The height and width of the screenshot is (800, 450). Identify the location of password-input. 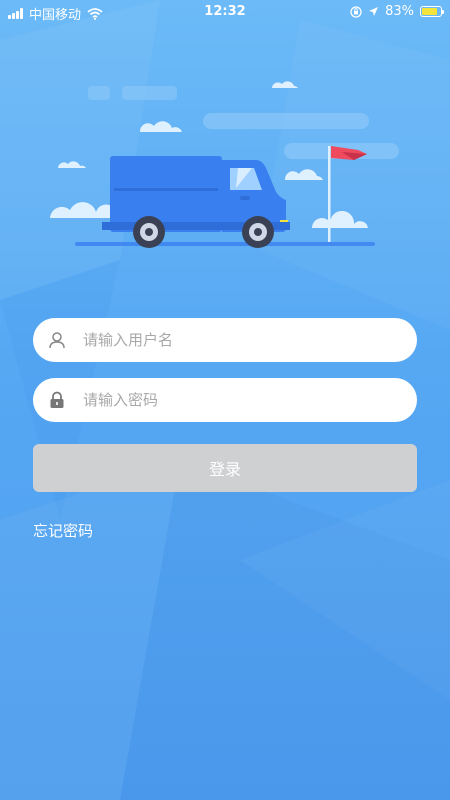
(249, 400).